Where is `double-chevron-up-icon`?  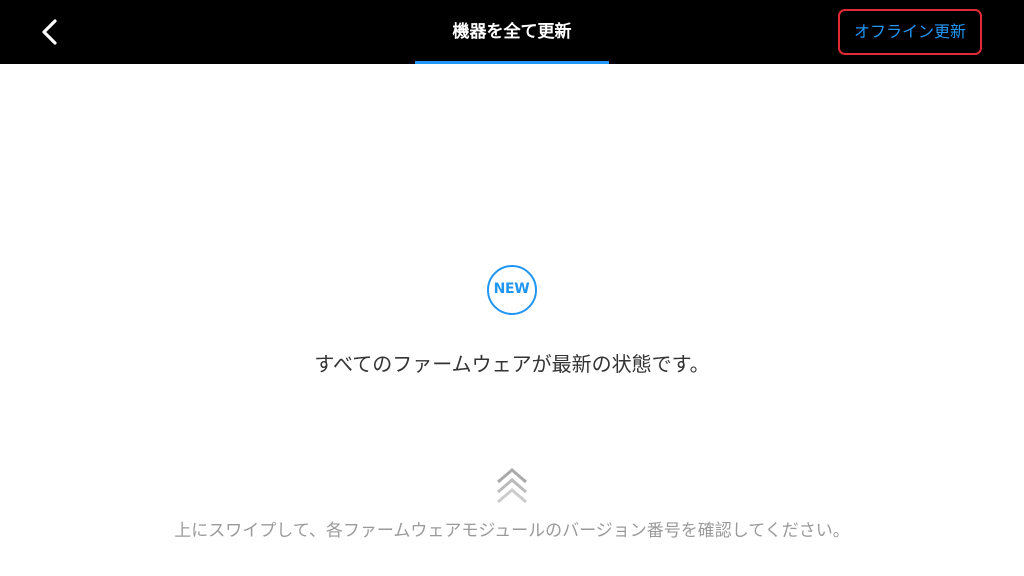
double-chevron-up-icon is located at coordinates (512, 486).